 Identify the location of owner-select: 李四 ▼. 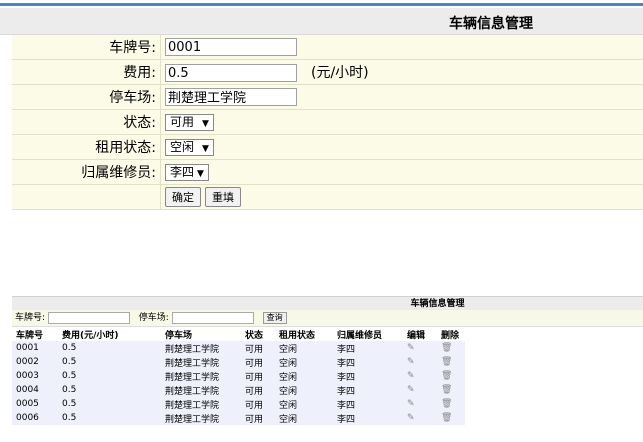
(187, 172).